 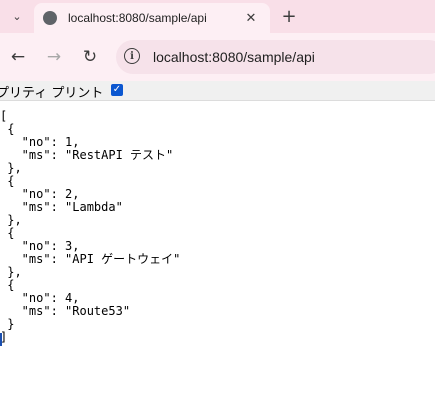 I want to click on close-tab-icon: ✕, so click(x=251, y=18).